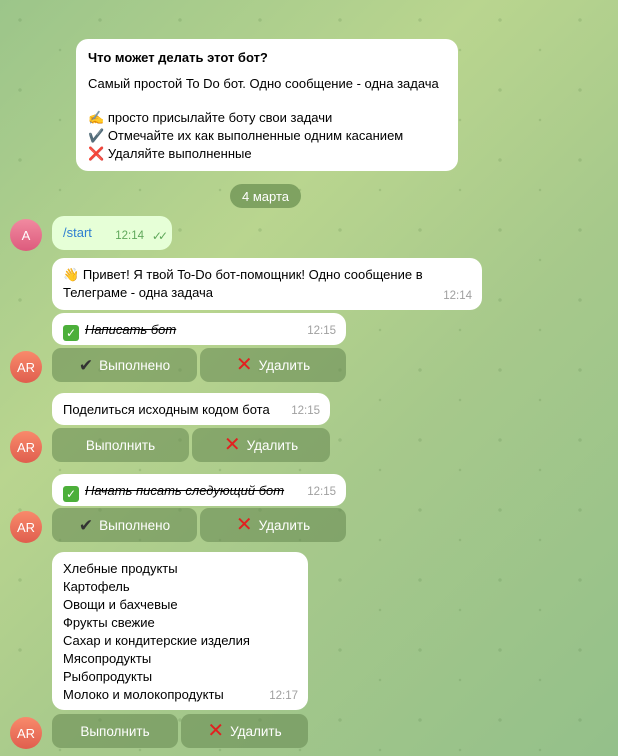 This screenshot has width=618, height=756. I want to click on waving-hand-icon: 👋, so click(71, 274).